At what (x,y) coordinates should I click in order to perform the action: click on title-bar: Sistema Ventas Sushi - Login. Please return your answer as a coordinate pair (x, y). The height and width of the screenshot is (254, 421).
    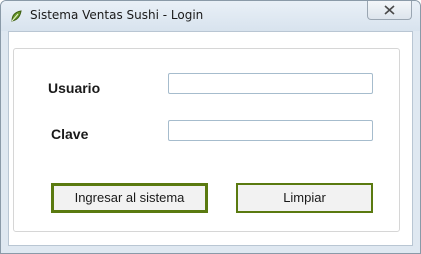
    Looking at the image, I should click on (210, 16).